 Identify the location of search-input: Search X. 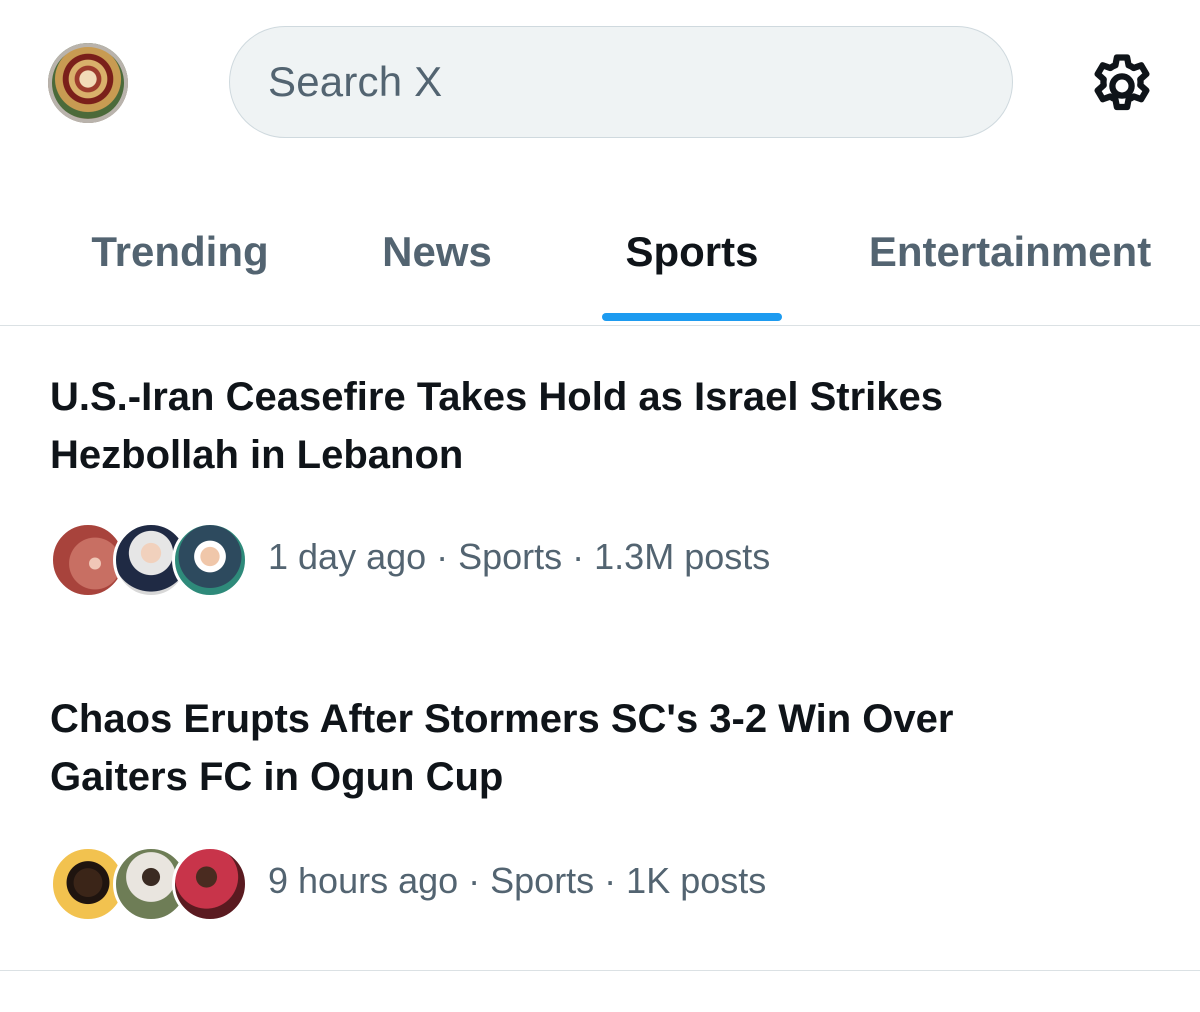
(621, 82).